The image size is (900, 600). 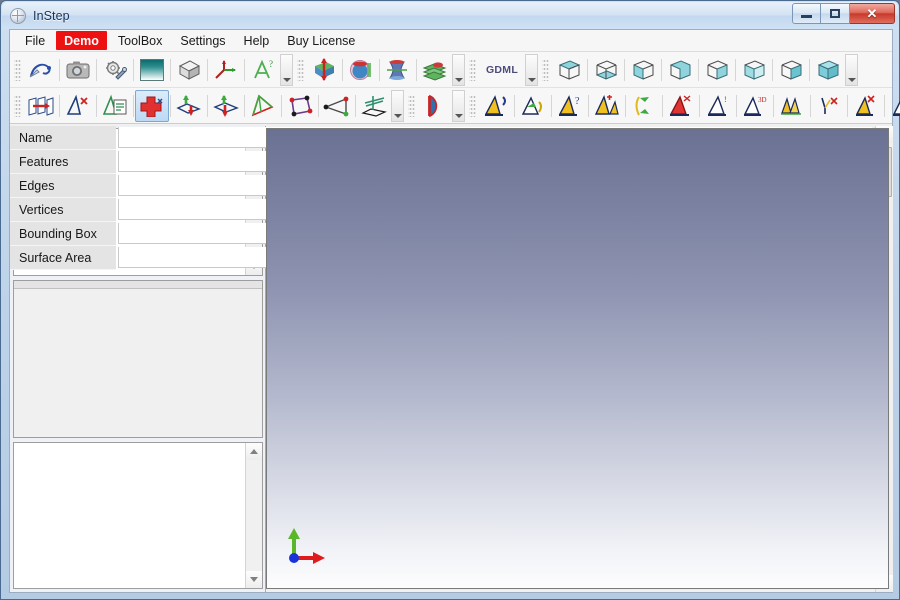 I want to click on property-label: Vertices, so click(x=63, y=210).